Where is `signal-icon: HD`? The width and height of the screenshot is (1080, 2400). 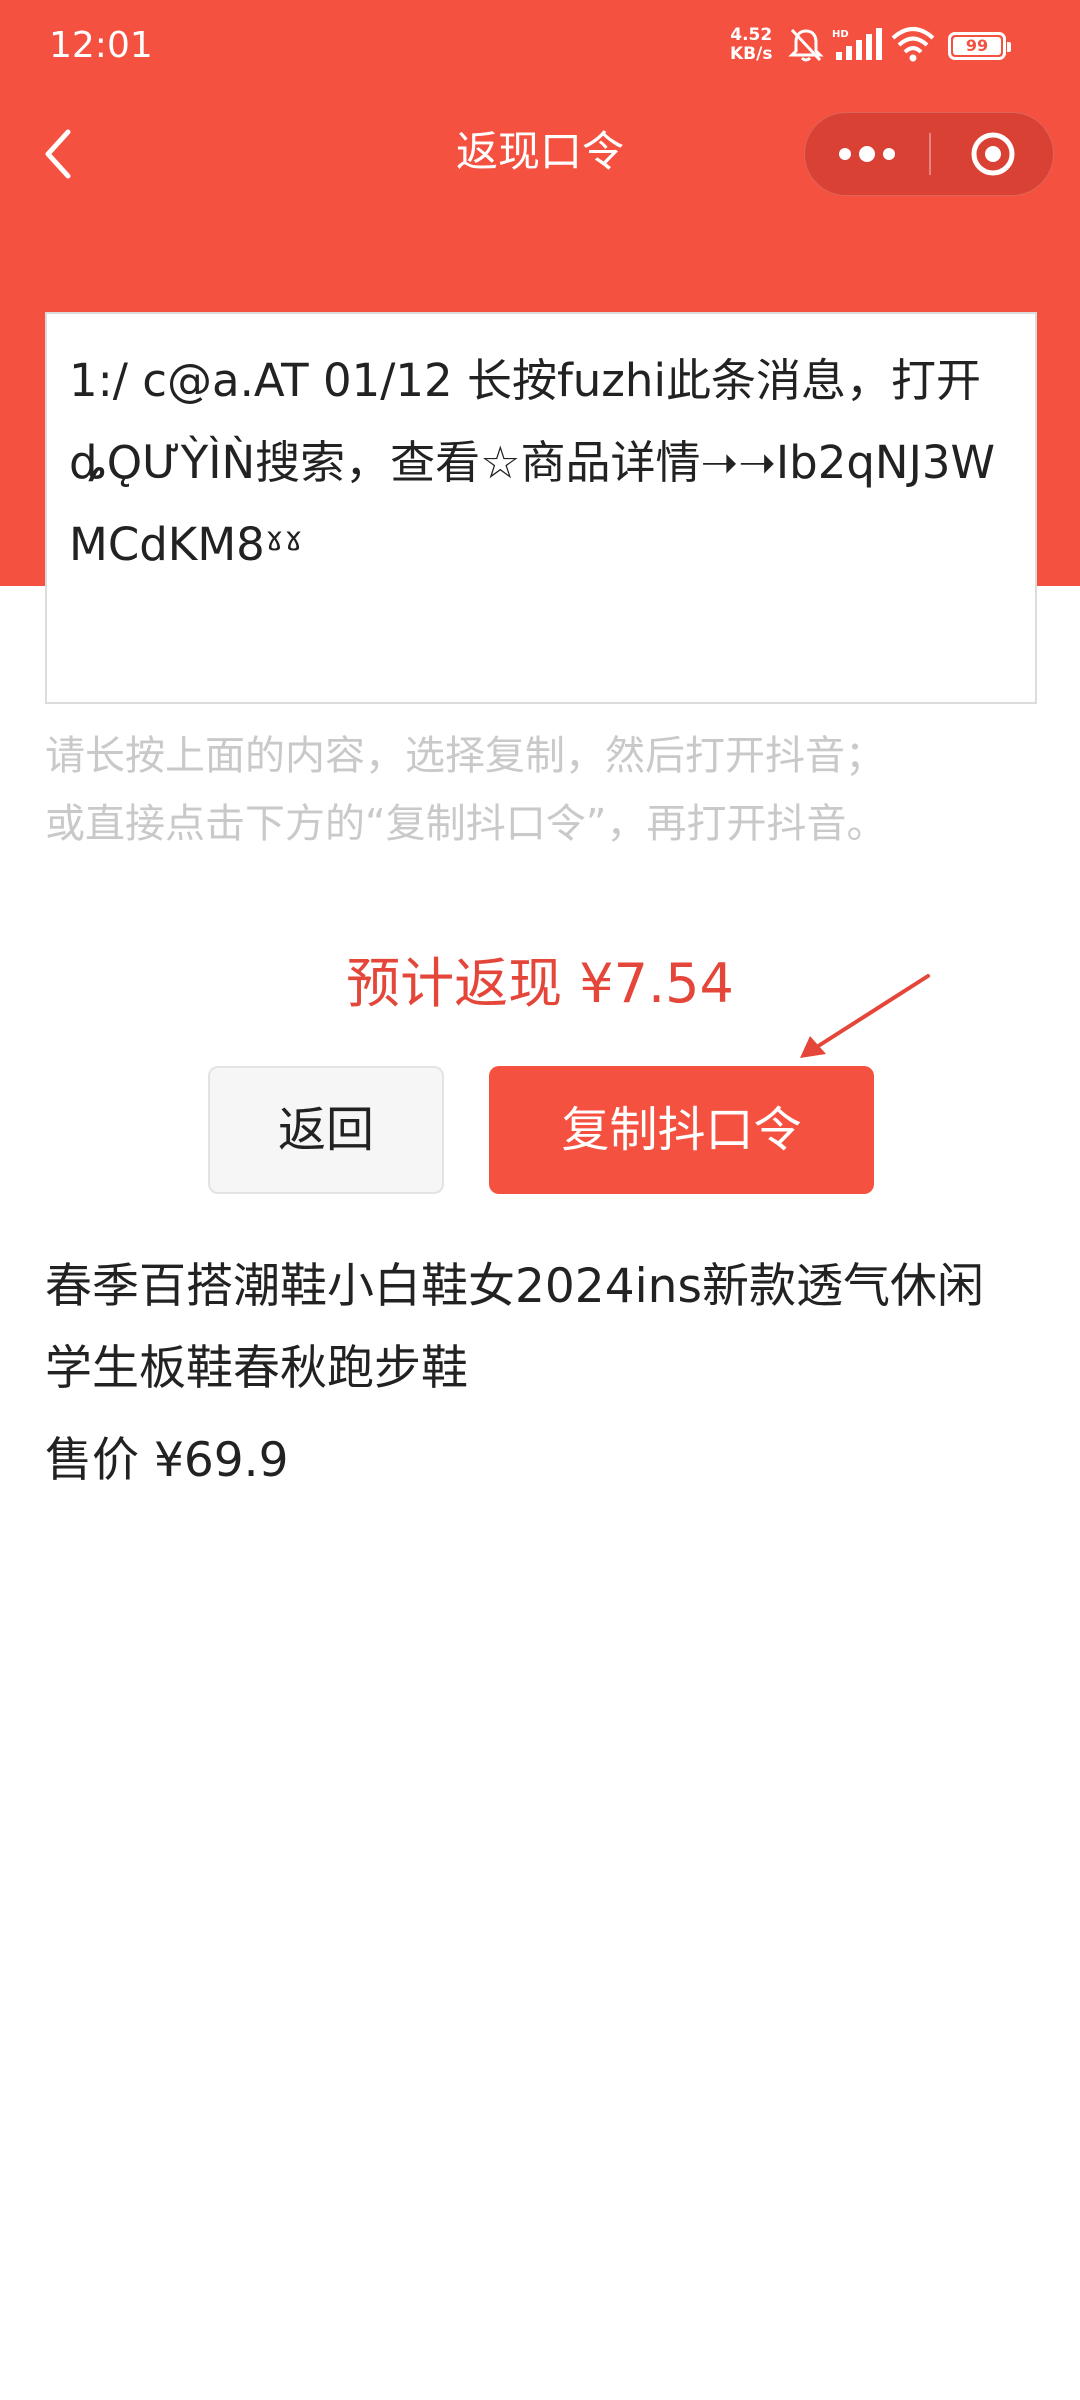
signal-icon: HD is located at coordinates (857, 44).